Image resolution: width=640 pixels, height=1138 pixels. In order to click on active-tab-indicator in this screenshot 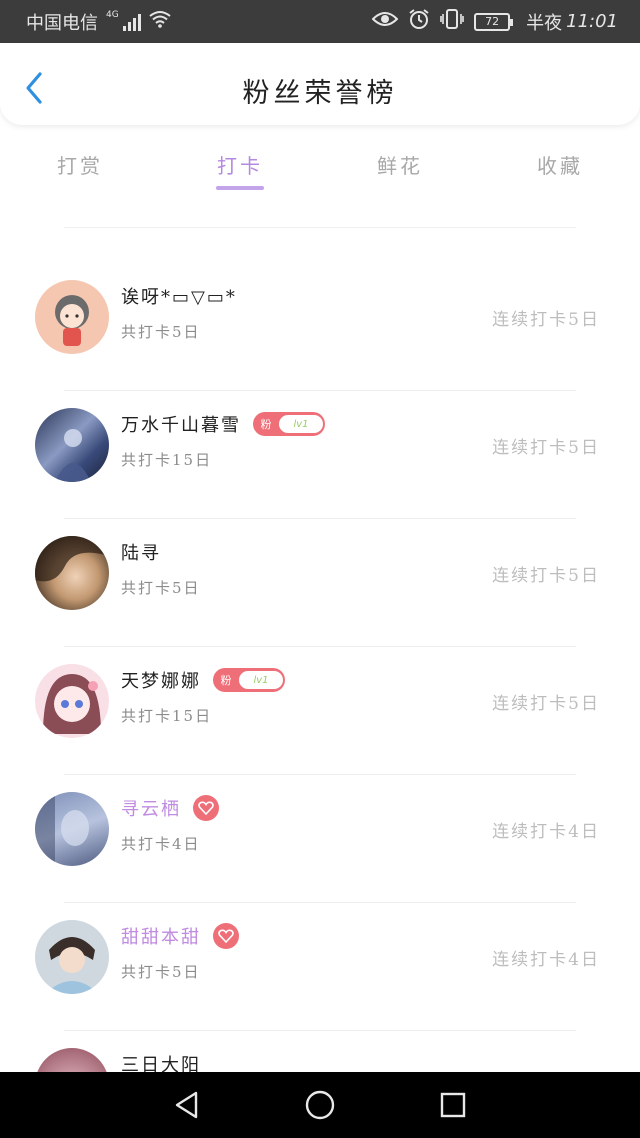, I will do `click(240, 188)`.